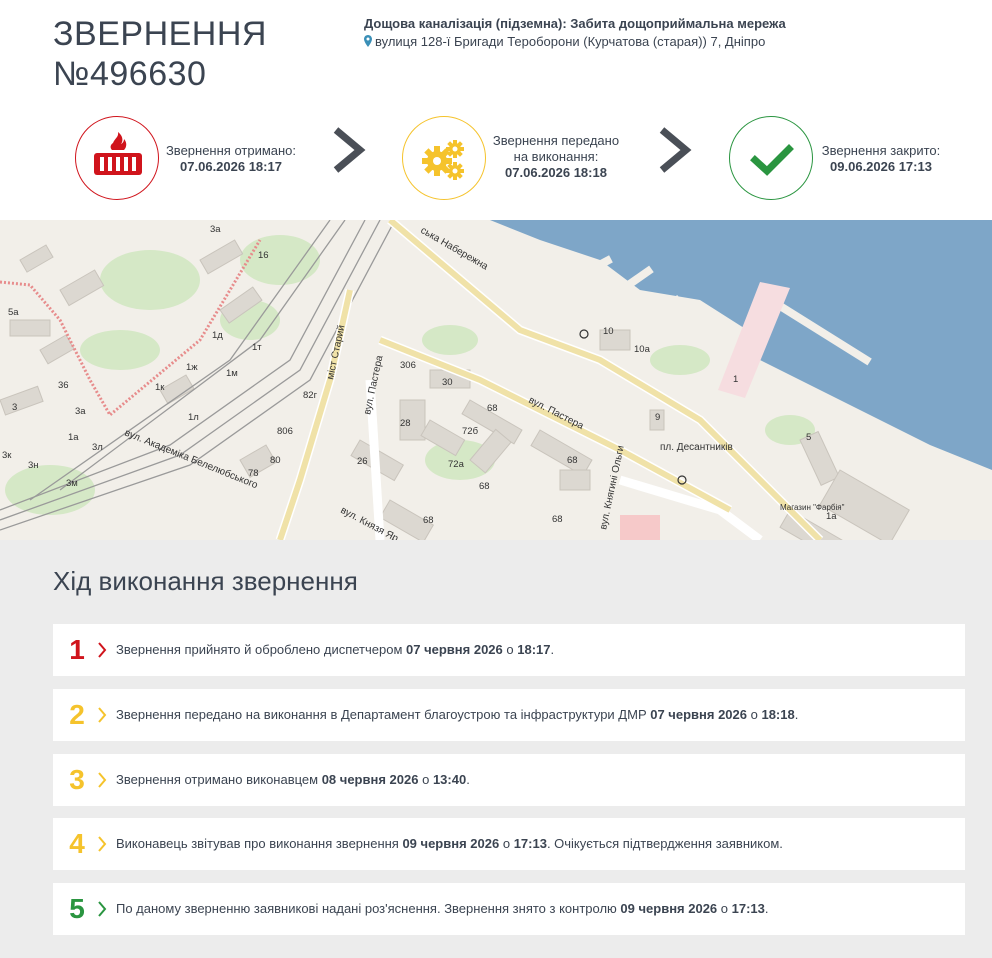 The image size is (992, 958). What do you see at coordinates (368, 41) in the screenshot?
I see `location-pin-icon` at bounding box center [368, 41].